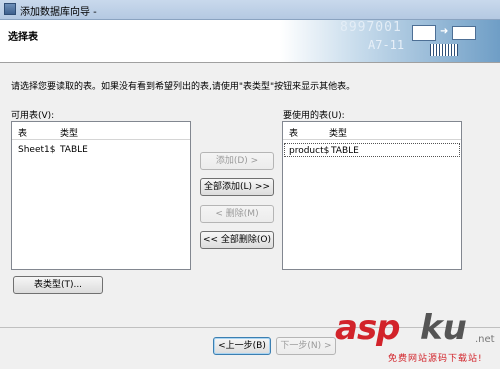 This screenshot has height=369, width=500. Describe the element at coordinates (237, 214) in the screenshot. I see `remove-button: < 删除(M)` at that location.